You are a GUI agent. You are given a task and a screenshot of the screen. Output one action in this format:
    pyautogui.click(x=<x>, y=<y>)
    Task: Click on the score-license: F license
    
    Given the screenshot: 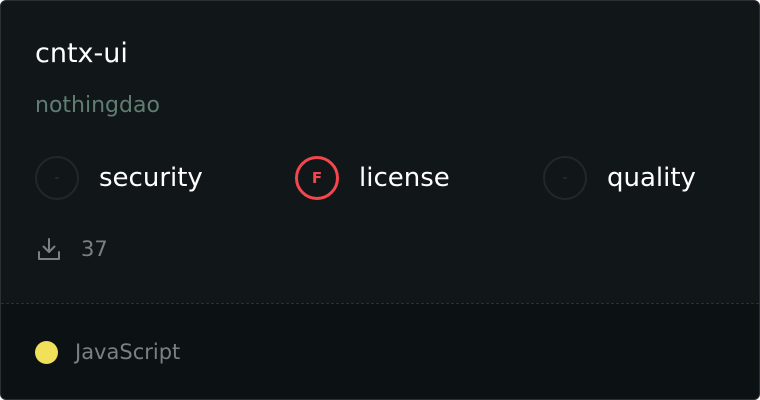 What is the action you would take?
    pyautogui.click(x=372, y=178)
    